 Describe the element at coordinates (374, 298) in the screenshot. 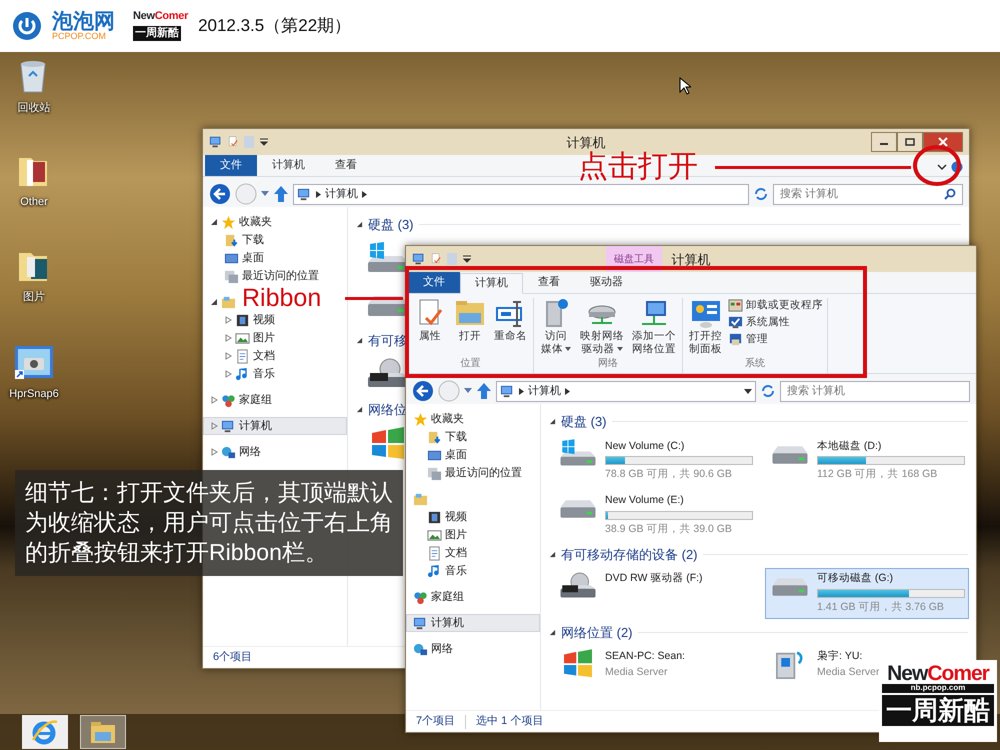

I see `leader-line` at that location.